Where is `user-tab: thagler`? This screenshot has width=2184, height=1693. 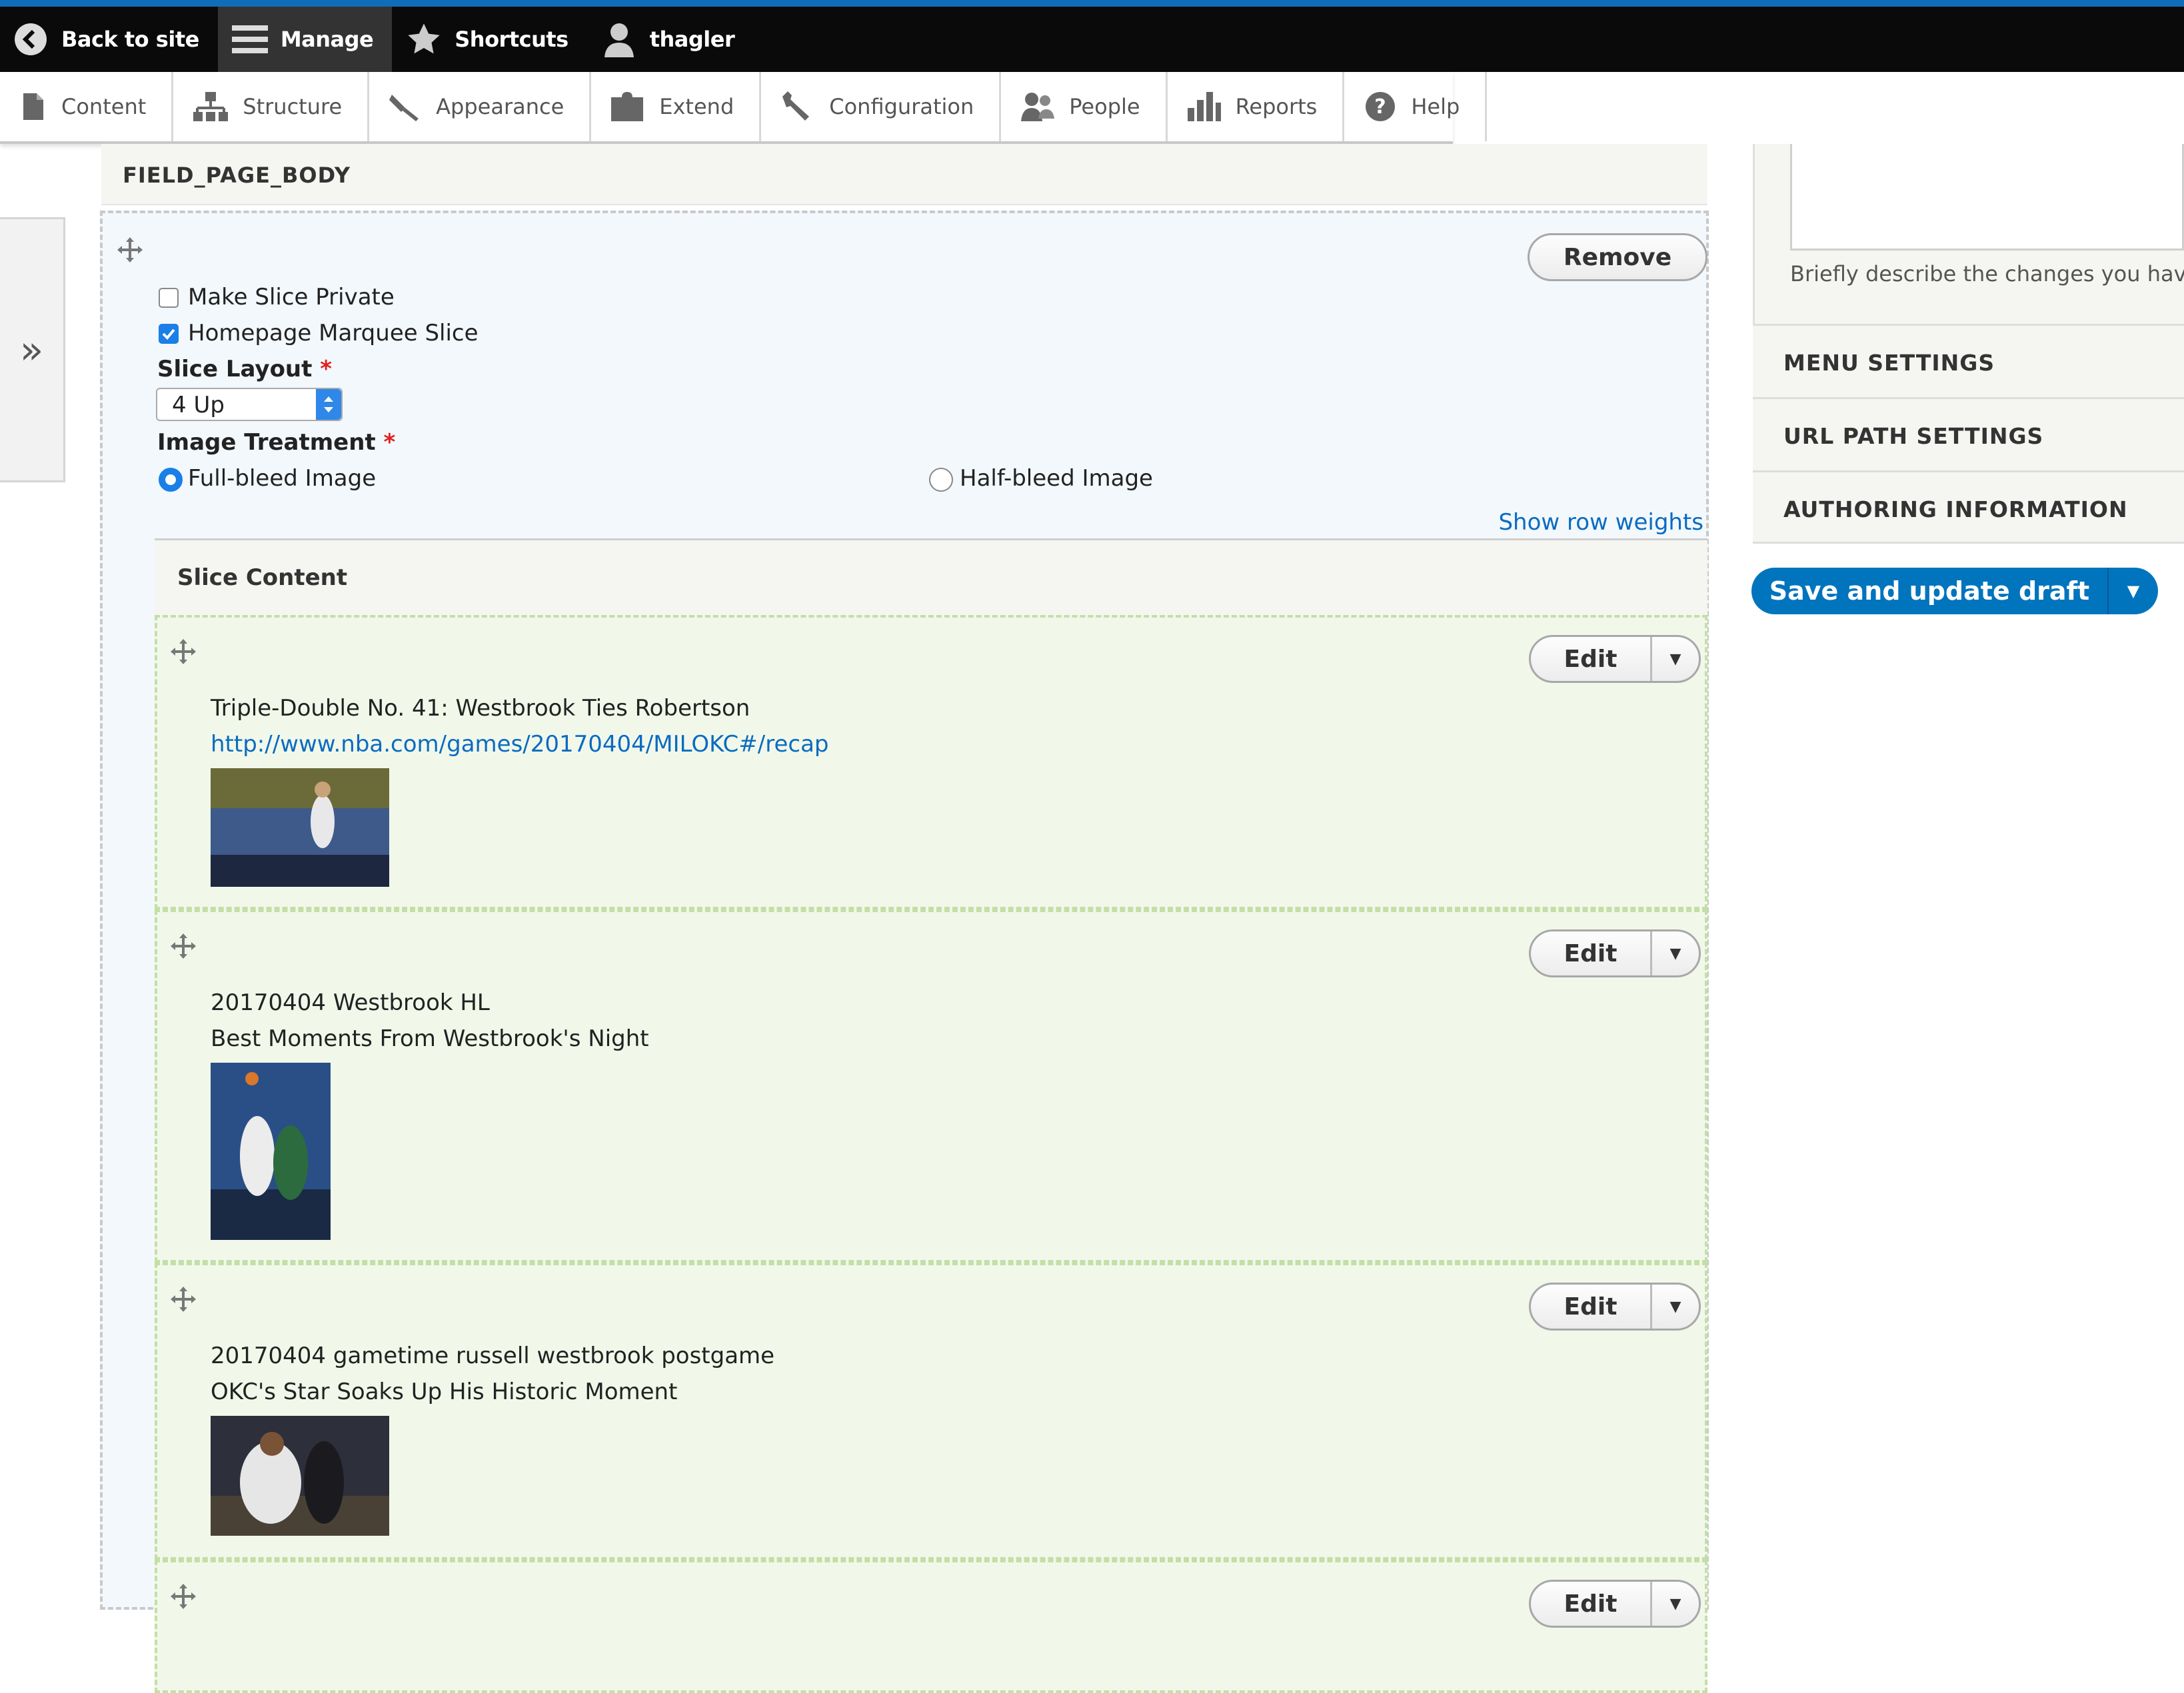 user-tab: thagler is located at coordinates (670, 39).